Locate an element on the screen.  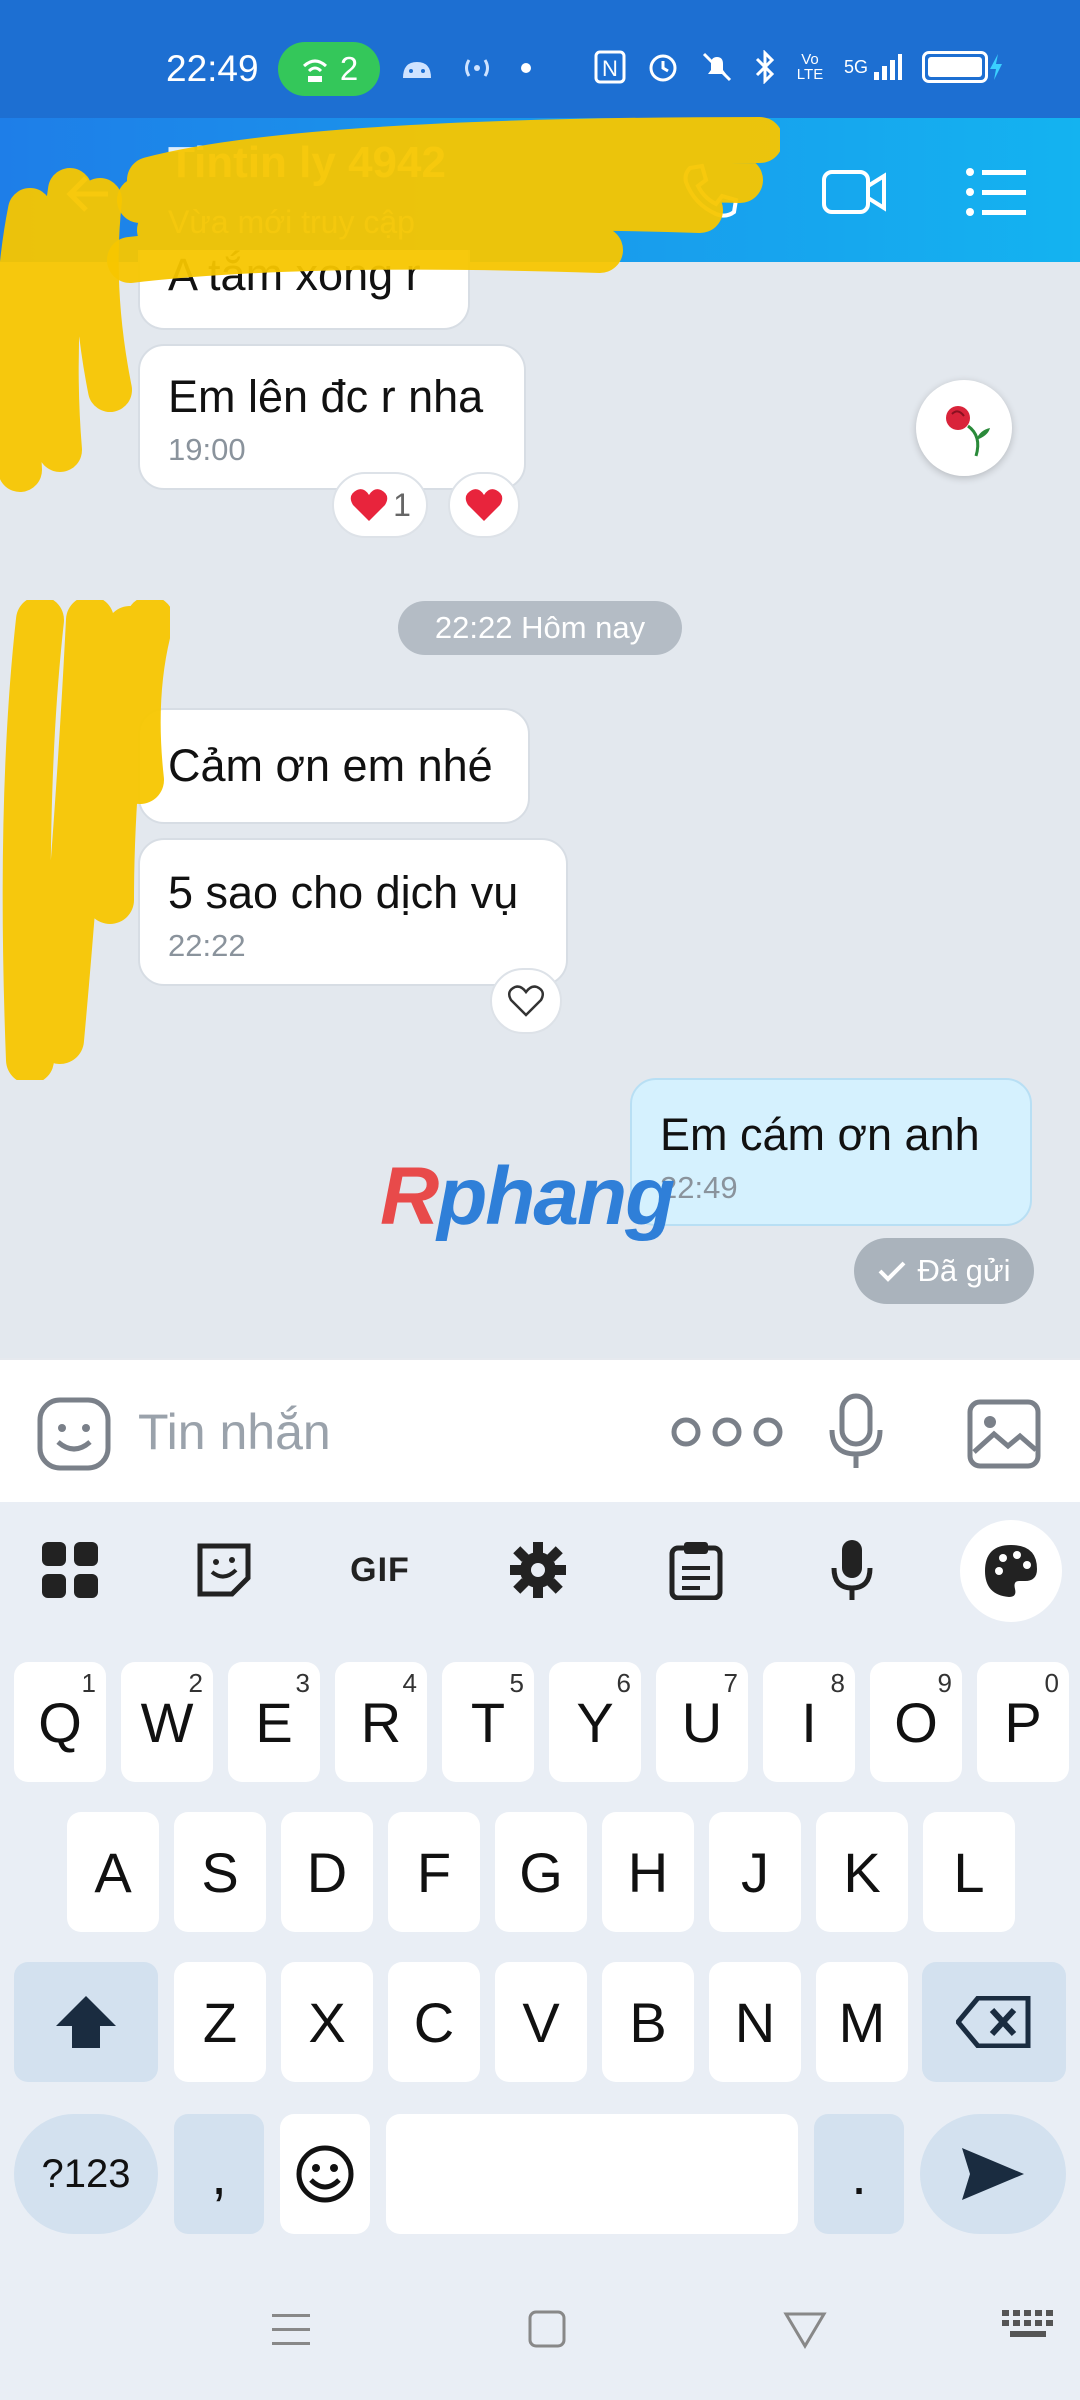
rose-sticker-button is located at coordinates (964, 428).